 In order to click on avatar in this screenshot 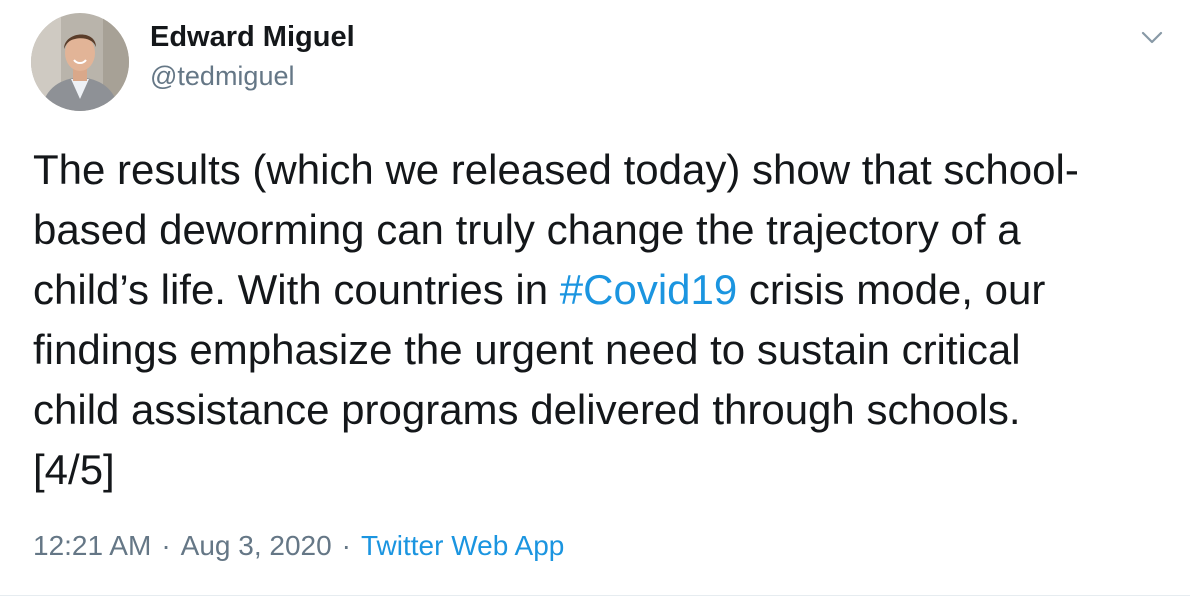, I will do `click(80, 62)`.